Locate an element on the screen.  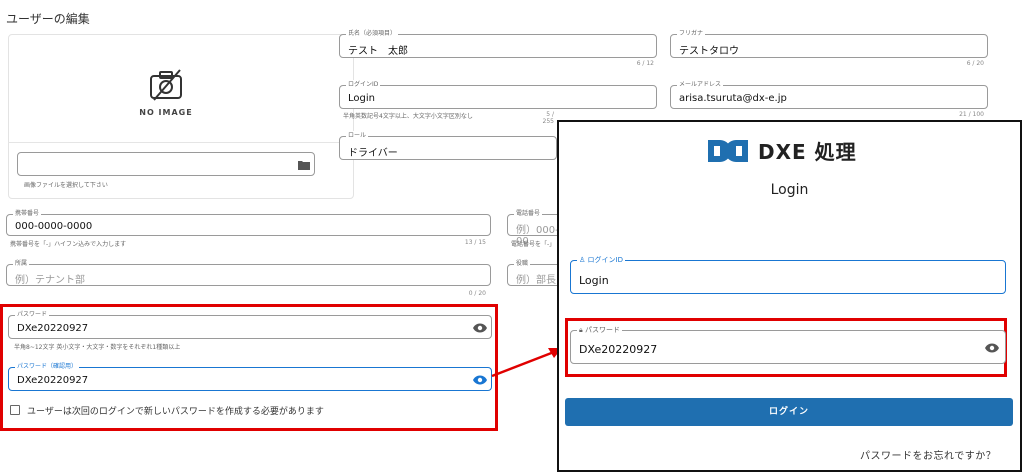
password-confirm-field: パスワード（確認用） DXe20220927 is located at coordinates (250, 376).